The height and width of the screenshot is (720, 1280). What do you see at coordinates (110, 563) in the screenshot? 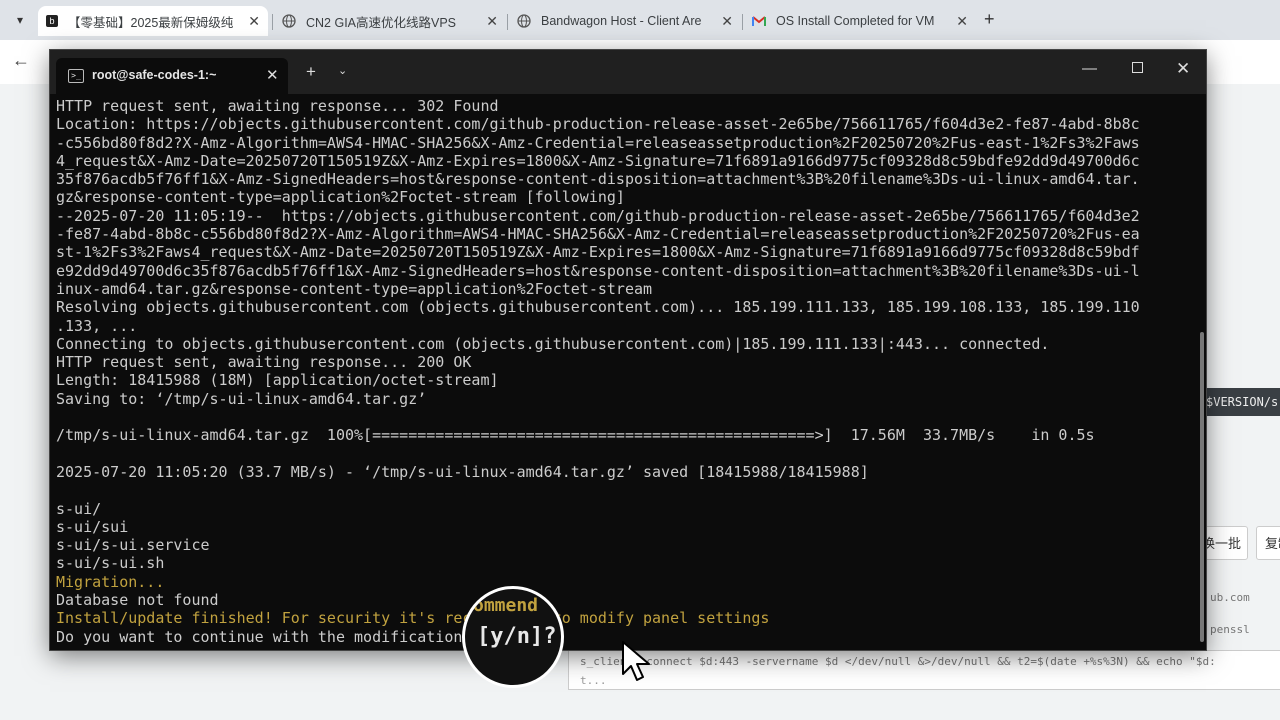
I see `terminal-line: s-ui/s-ui.sh` at bounding box center [110, 563].